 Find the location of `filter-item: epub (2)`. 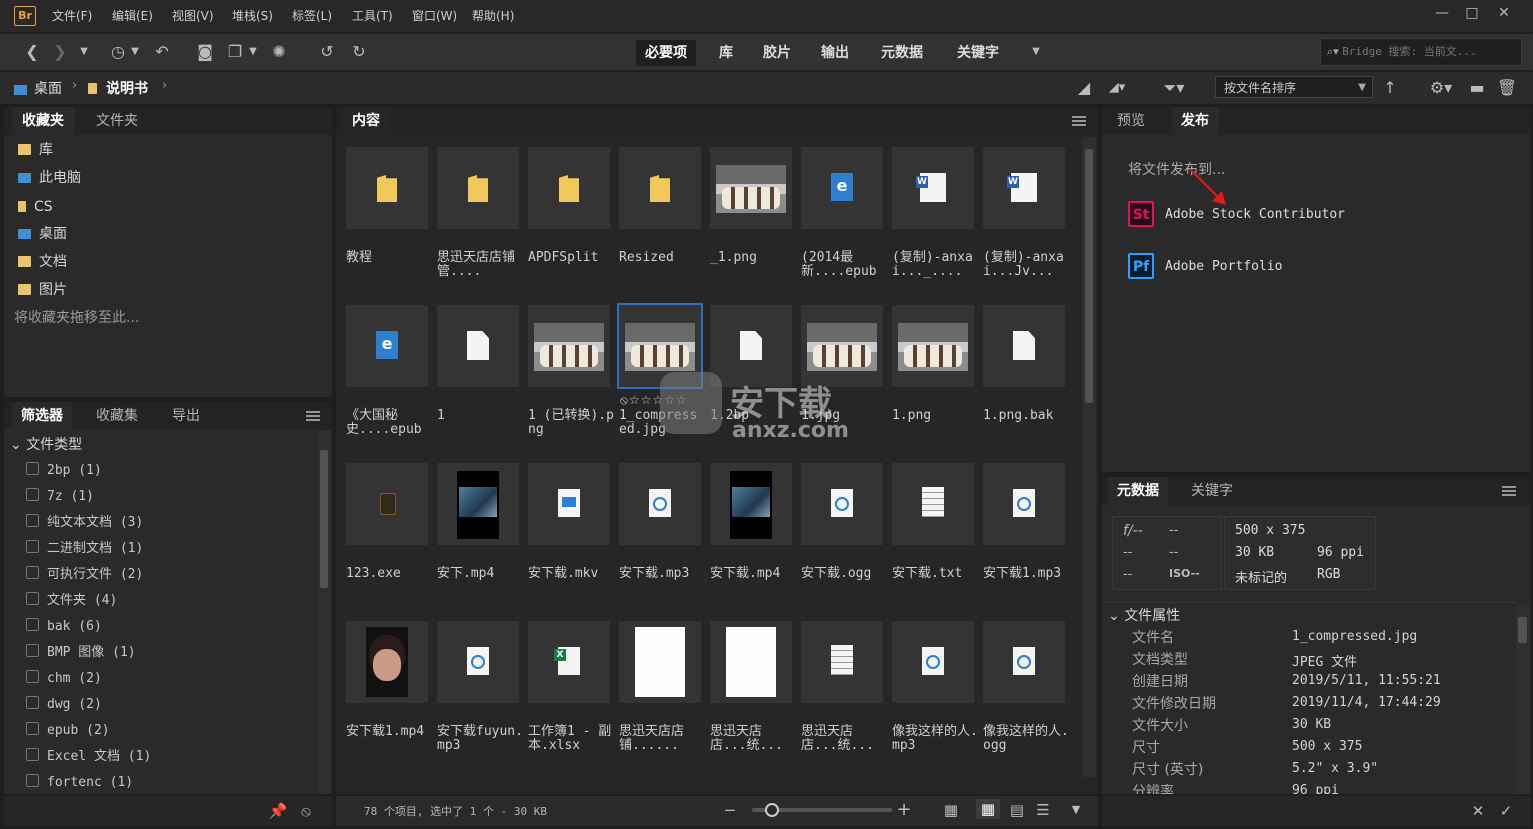

filter-item: epub (2) is located at coordinates (68, 731).